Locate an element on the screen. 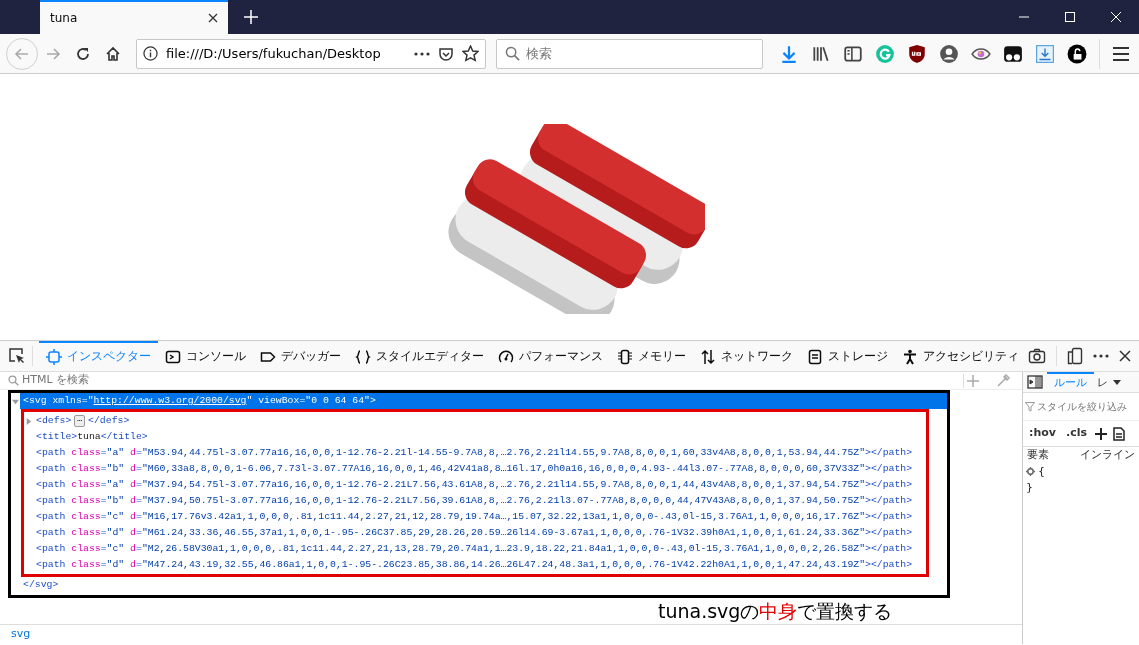  markup-line: <path class="c" d="M16,17.76v3.42a1,1,0,0,0,.81,1c11.44,2.27,21,12,28.79,19.74a…,15.07,32.22,13a1,1,0,0,0-.43,0l-15,3.76A1,1,0,0,0,16,17.76Z"></path> is located at coordinates (474, 517).